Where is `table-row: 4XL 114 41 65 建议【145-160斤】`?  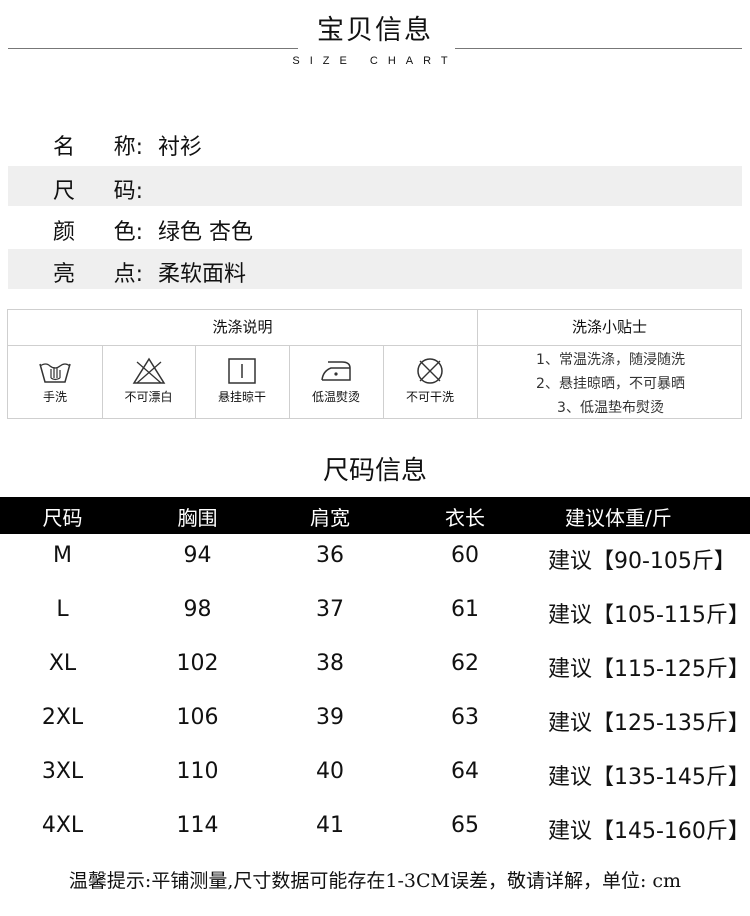 table-row: 4XL 114 41 65 建议【145-160斤】 is located at coordinates (375, 828).